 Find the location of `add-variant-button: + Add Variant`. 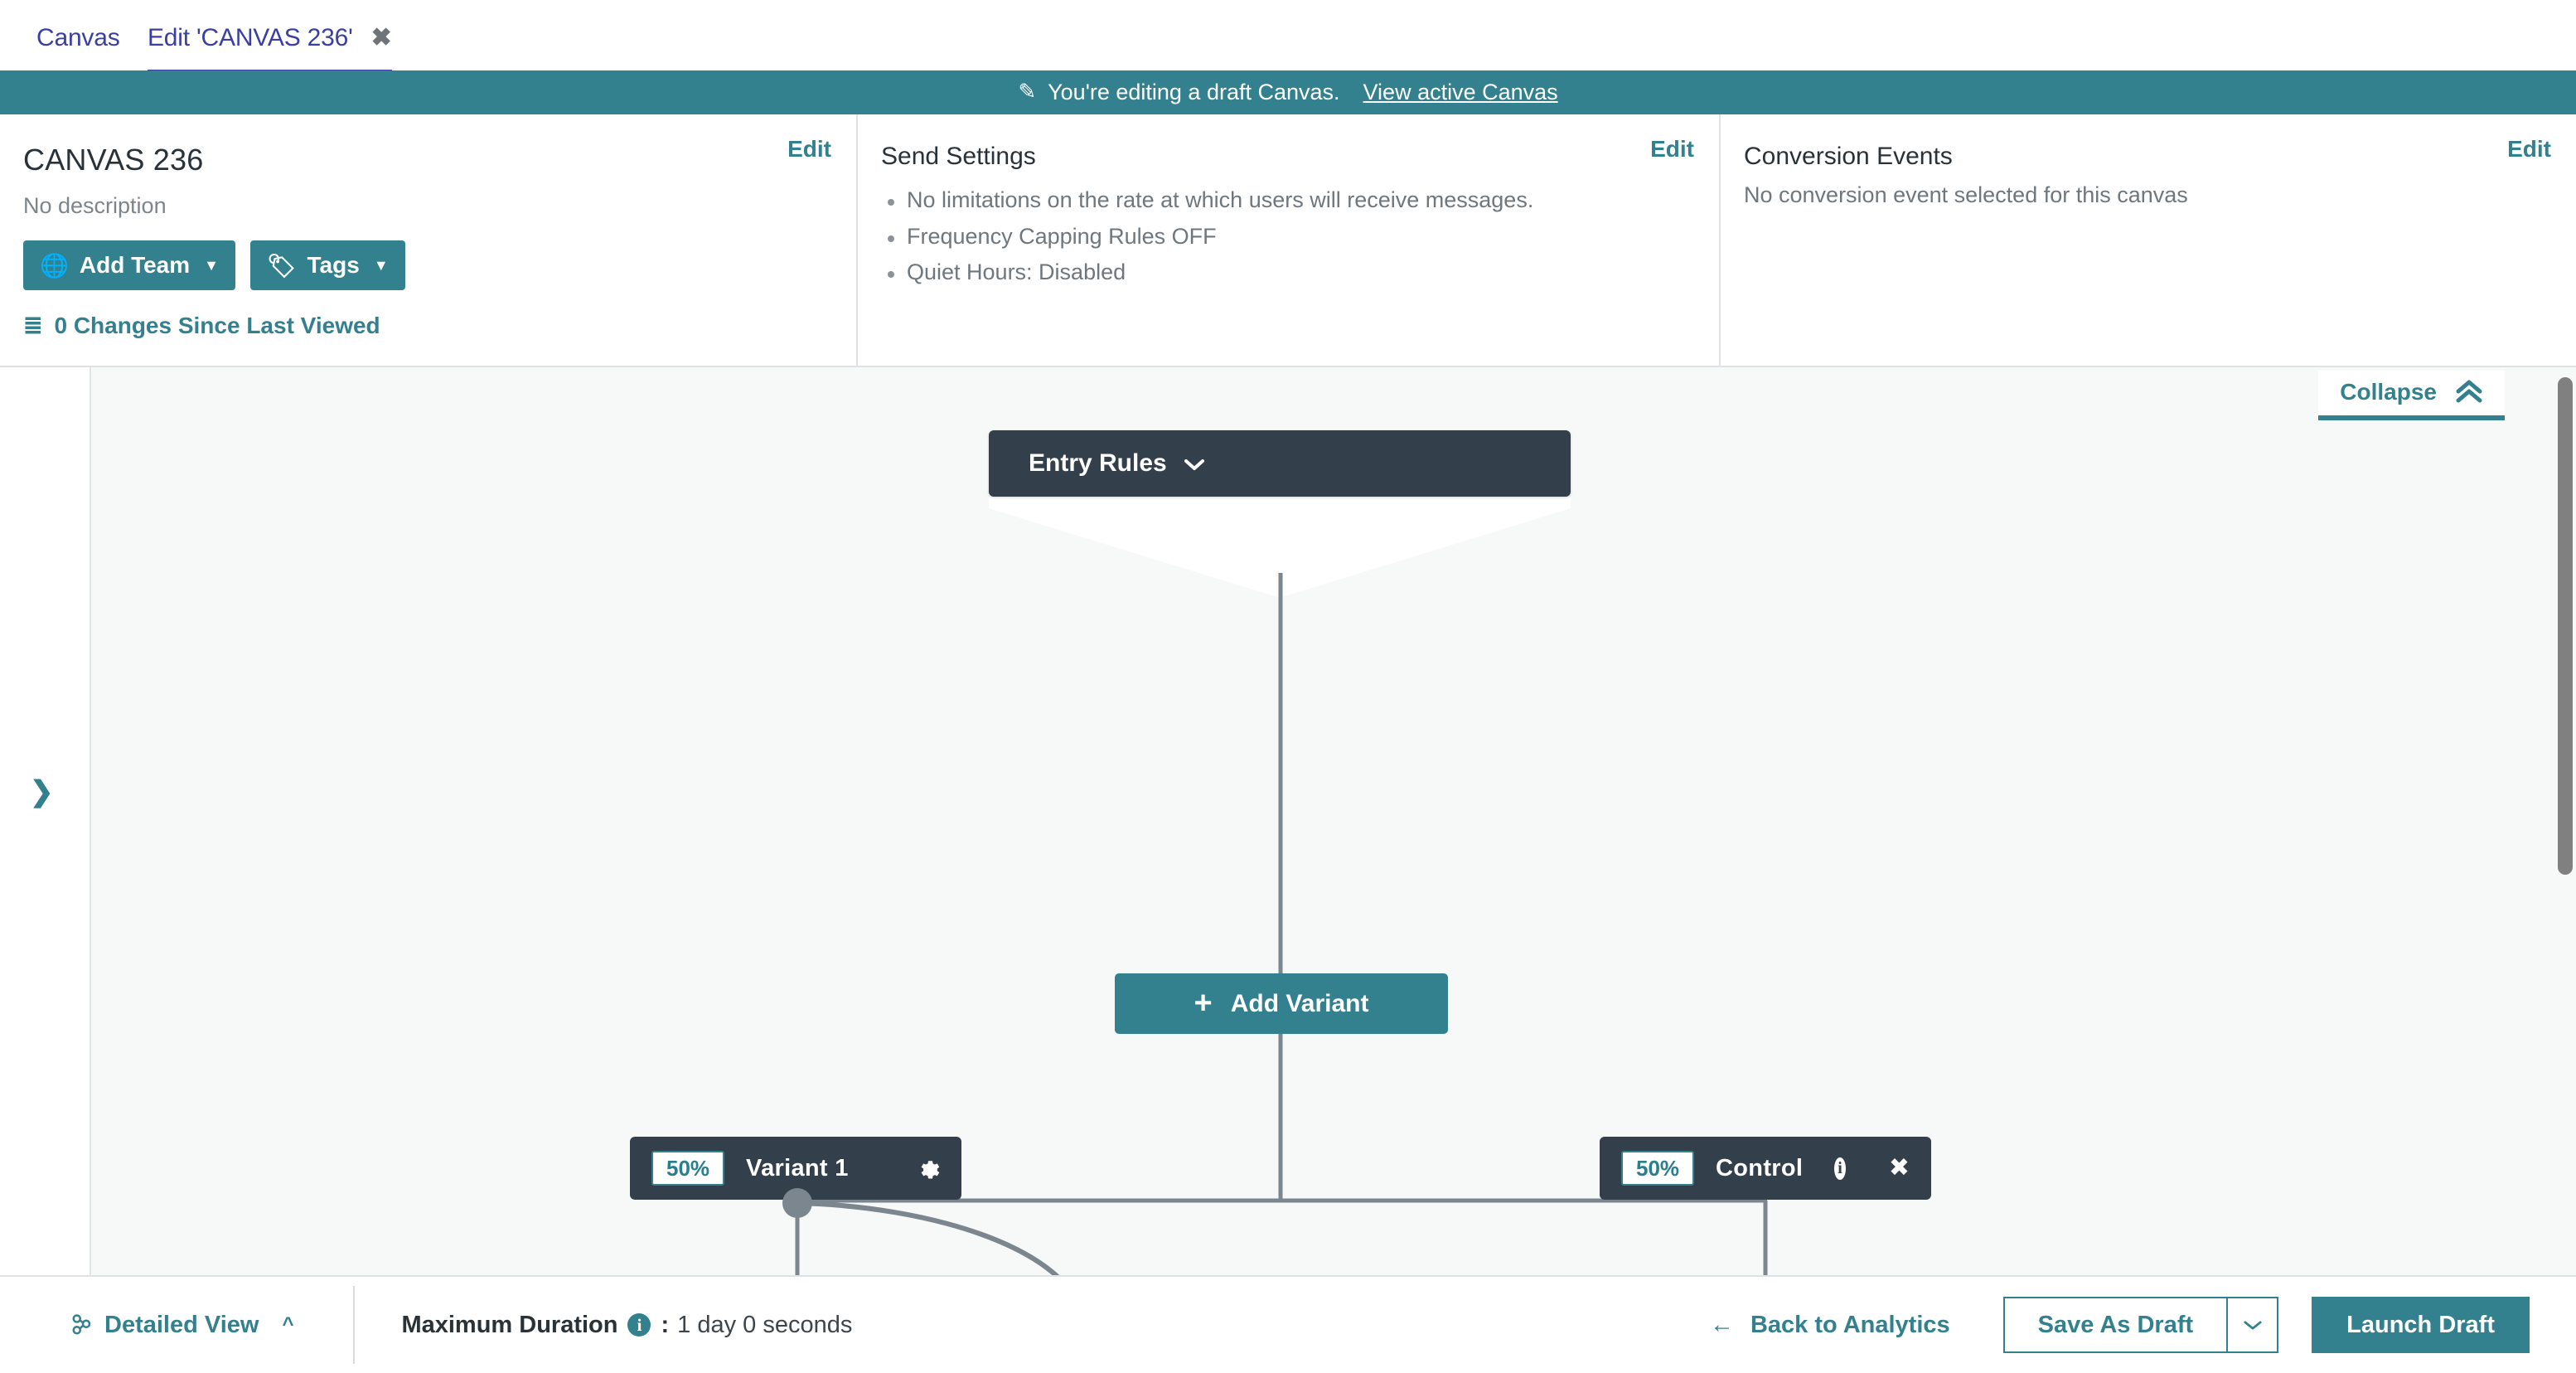

add-variant-button: + Add Variant is located at coordinates (1281, 1003).